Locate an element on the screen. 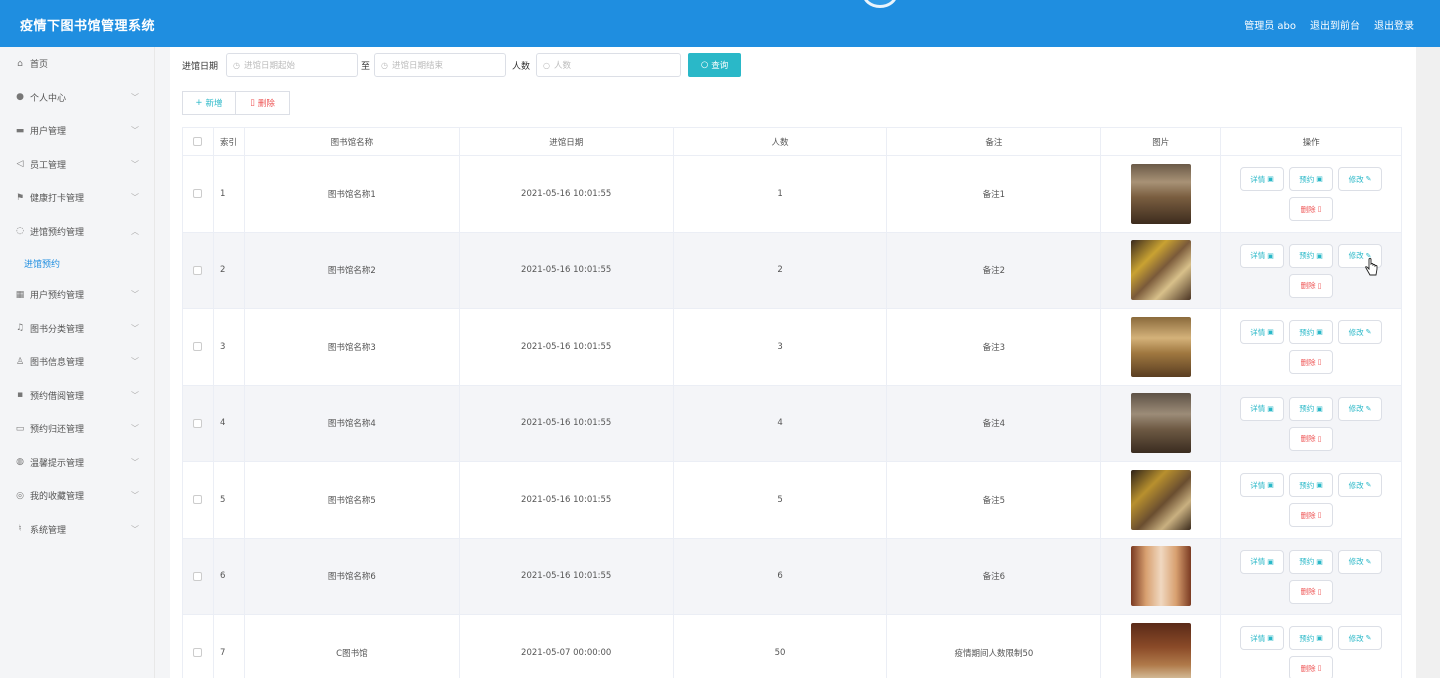 This screenshot has width=1440, height=678. sidebar-item: ⌂ 首页 is located at coordinates (77, 64).